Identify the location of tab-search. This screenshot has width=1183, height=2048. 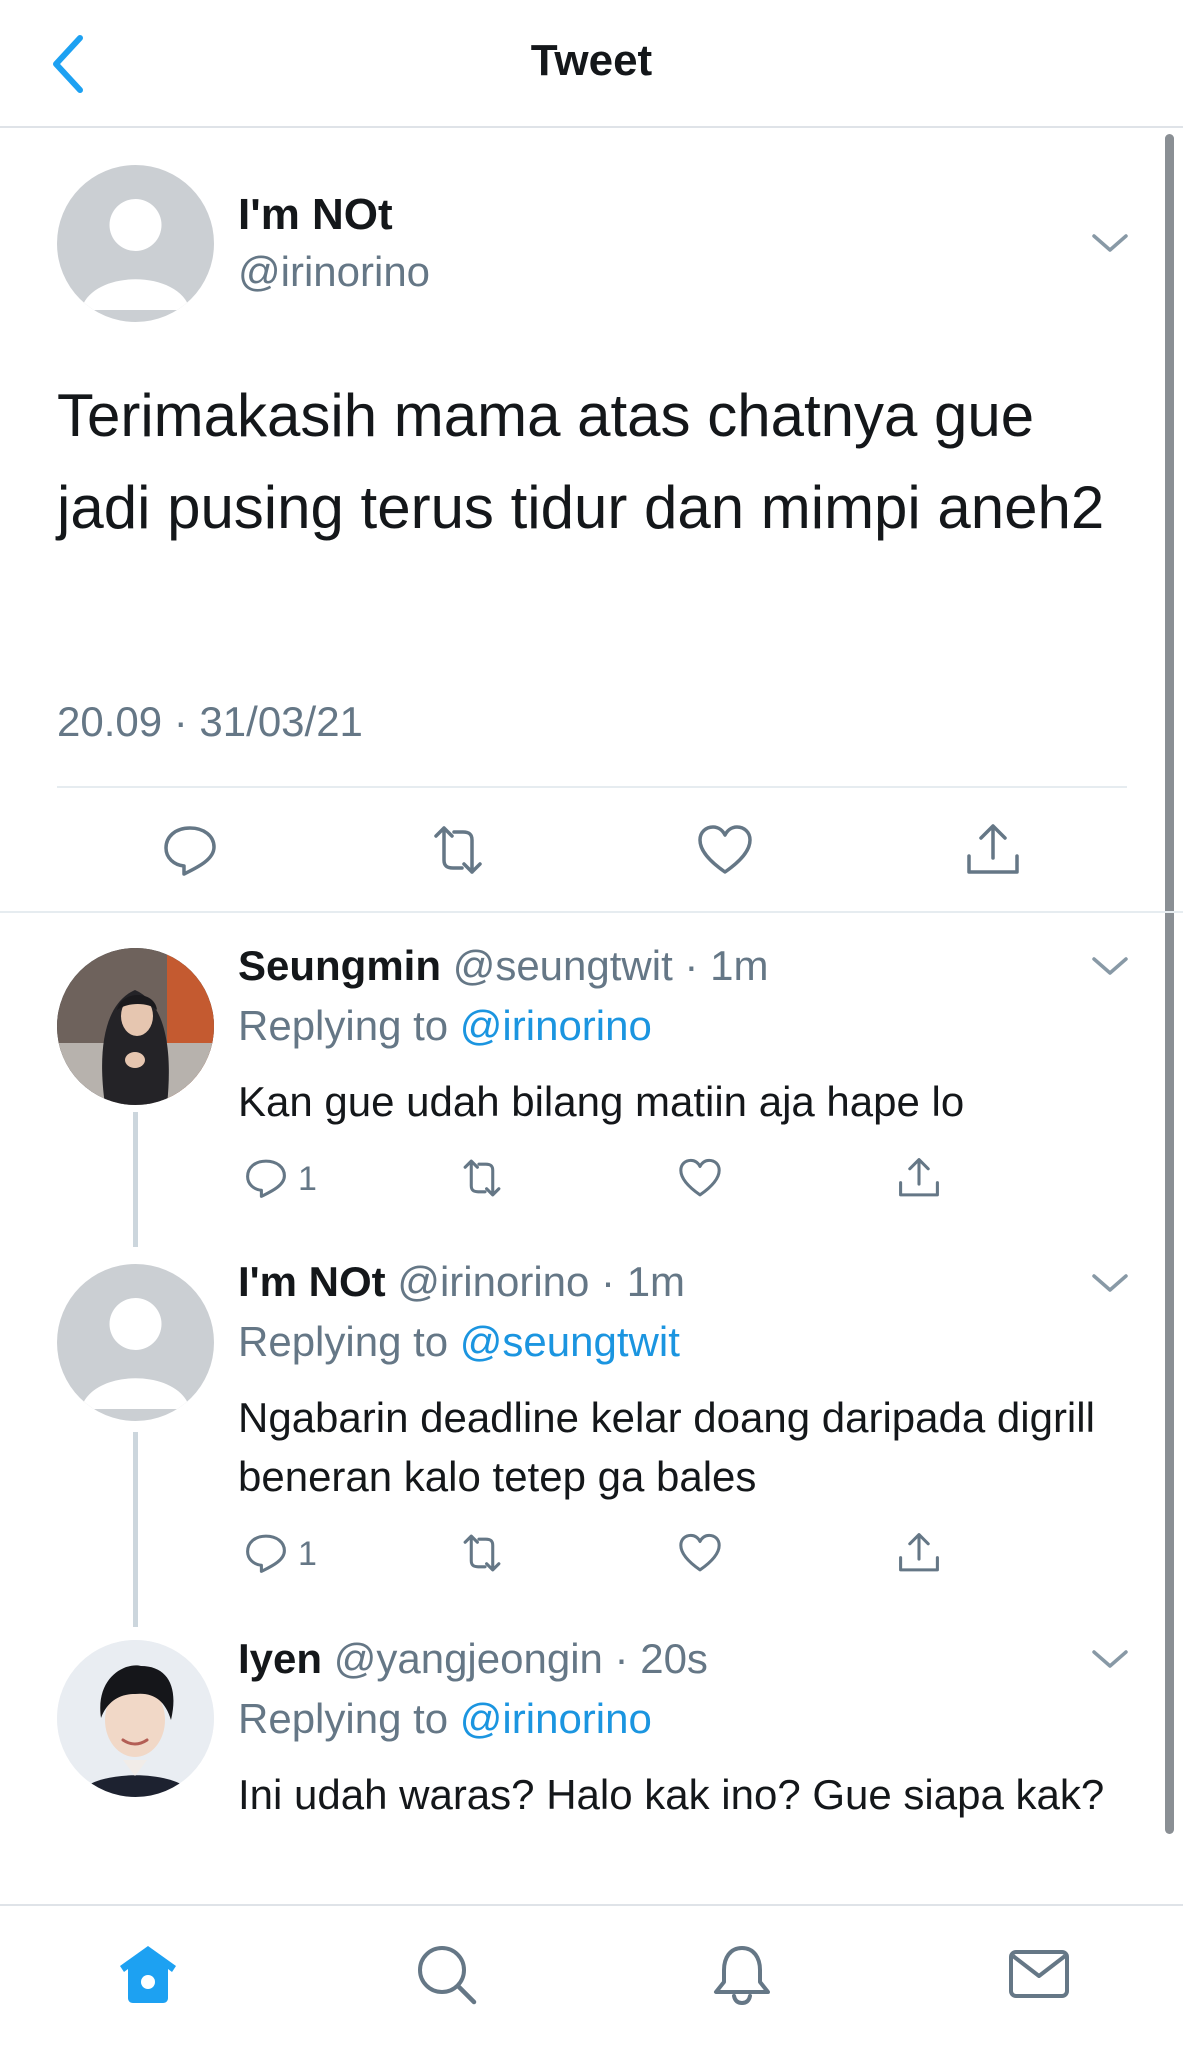
(446, 1974).